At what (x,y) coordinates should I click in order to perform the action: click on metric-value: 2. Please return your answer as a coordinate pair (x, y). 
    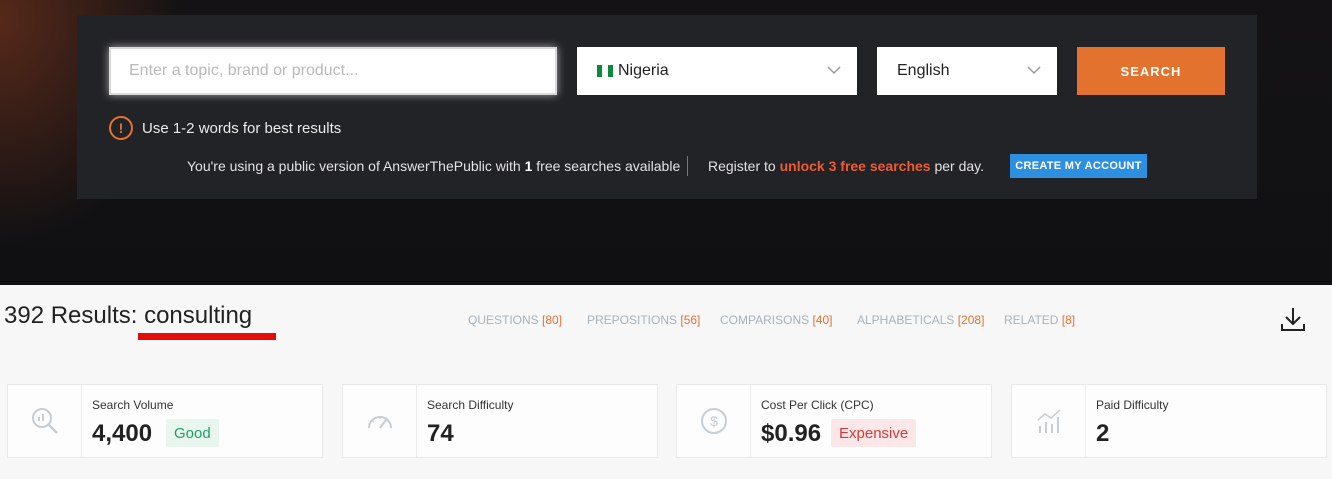
    Looking at the image, I should click on (1103, 433).